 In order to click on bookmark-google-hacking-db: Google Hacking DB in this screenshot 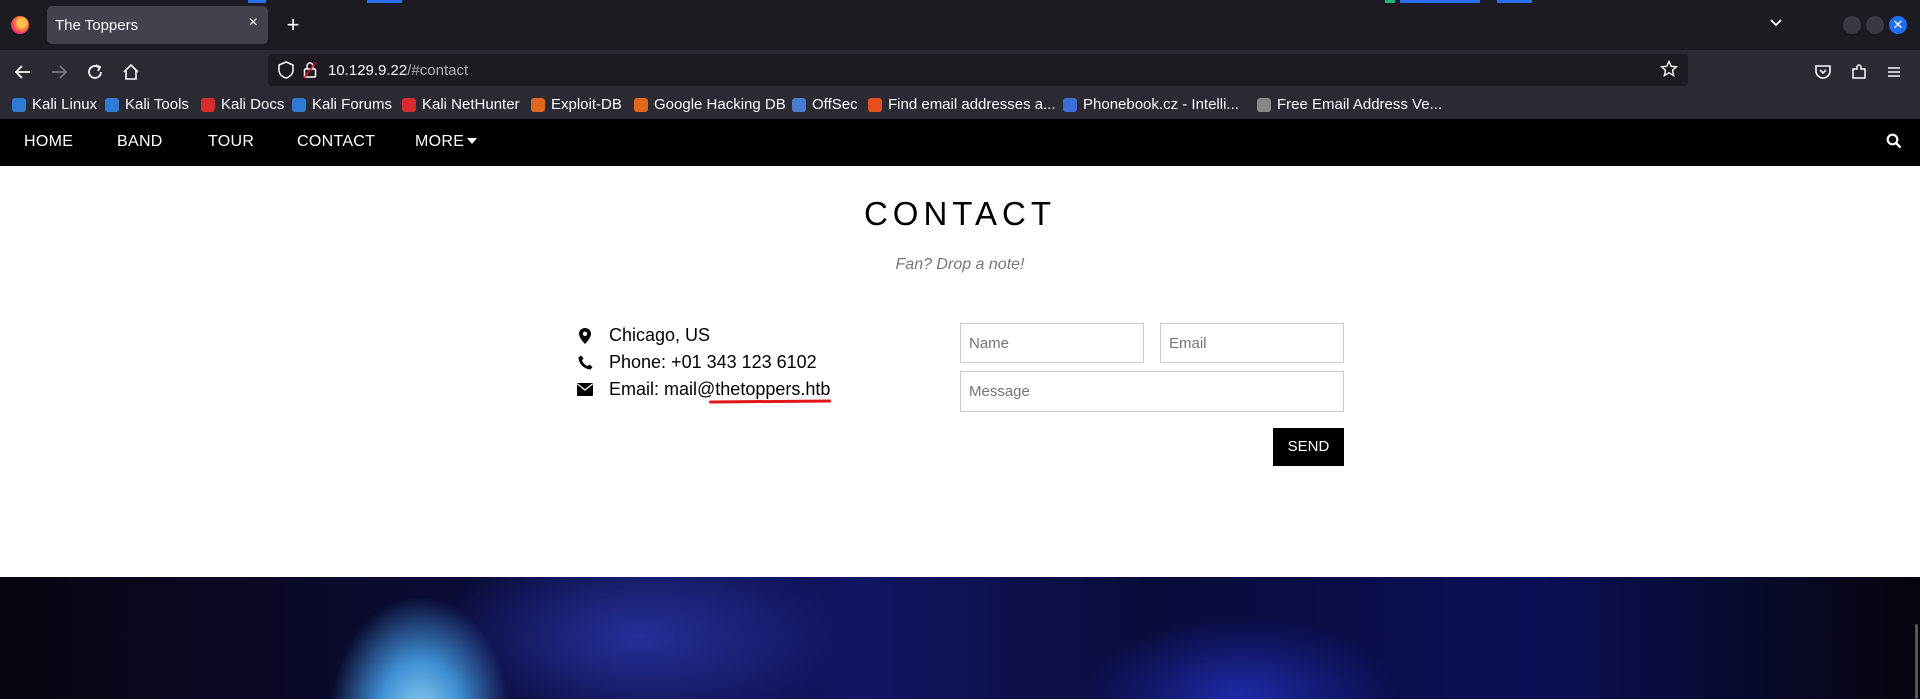, I will do `click(710, 104)`.